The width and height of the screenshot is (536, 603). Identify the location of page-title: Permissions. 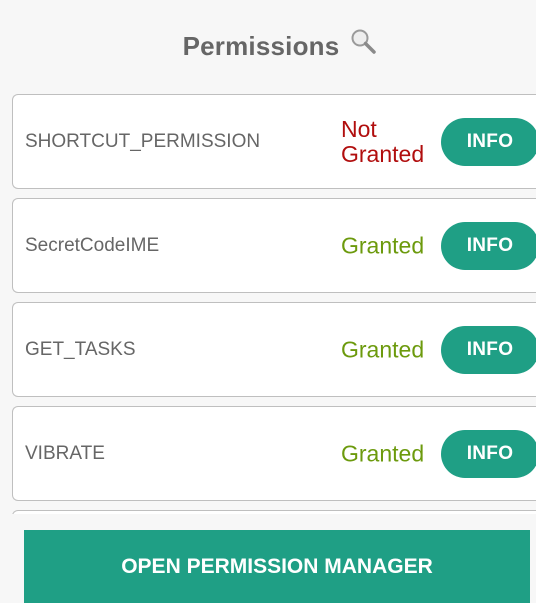
(261, 45).